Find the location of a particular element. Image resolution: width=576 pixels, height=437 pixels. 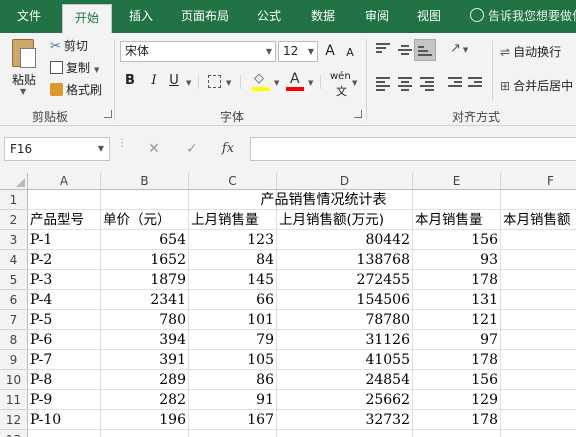

tab-file: 文件 is located at coordinates (29, 16).